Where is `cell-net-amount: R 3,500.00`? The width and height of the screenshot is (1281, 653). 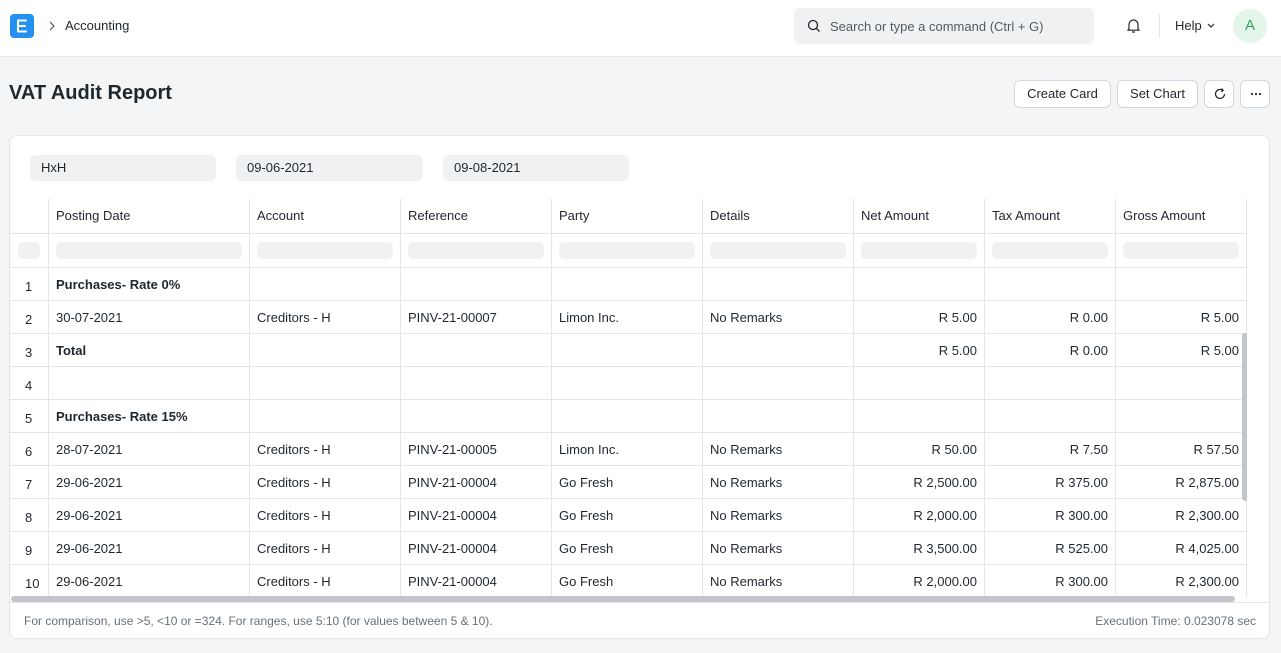 cell-net-amount: R 3,500.00 is located at coordinates (919, 548).